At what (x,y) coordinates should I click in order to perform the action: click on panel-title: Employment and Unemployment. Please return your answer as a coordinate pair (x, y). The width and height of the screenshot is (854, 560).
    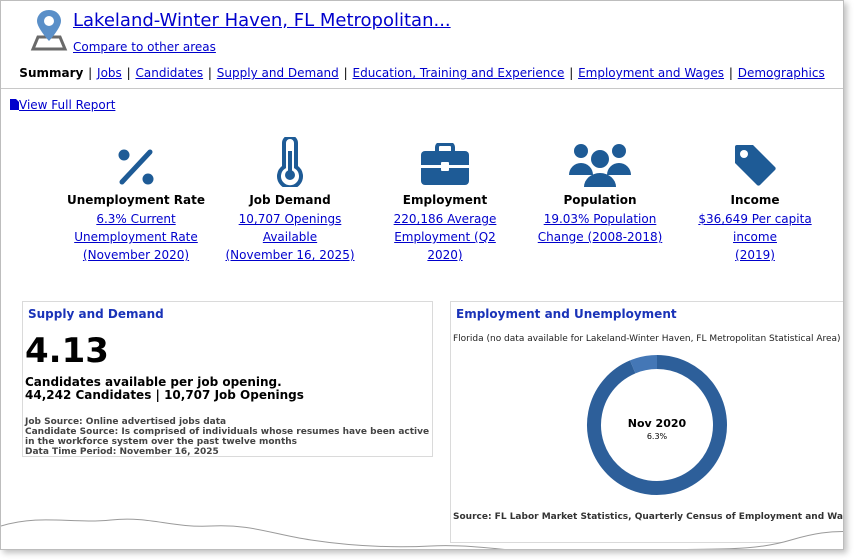
    Looking at the image, I should click on (566, 314).